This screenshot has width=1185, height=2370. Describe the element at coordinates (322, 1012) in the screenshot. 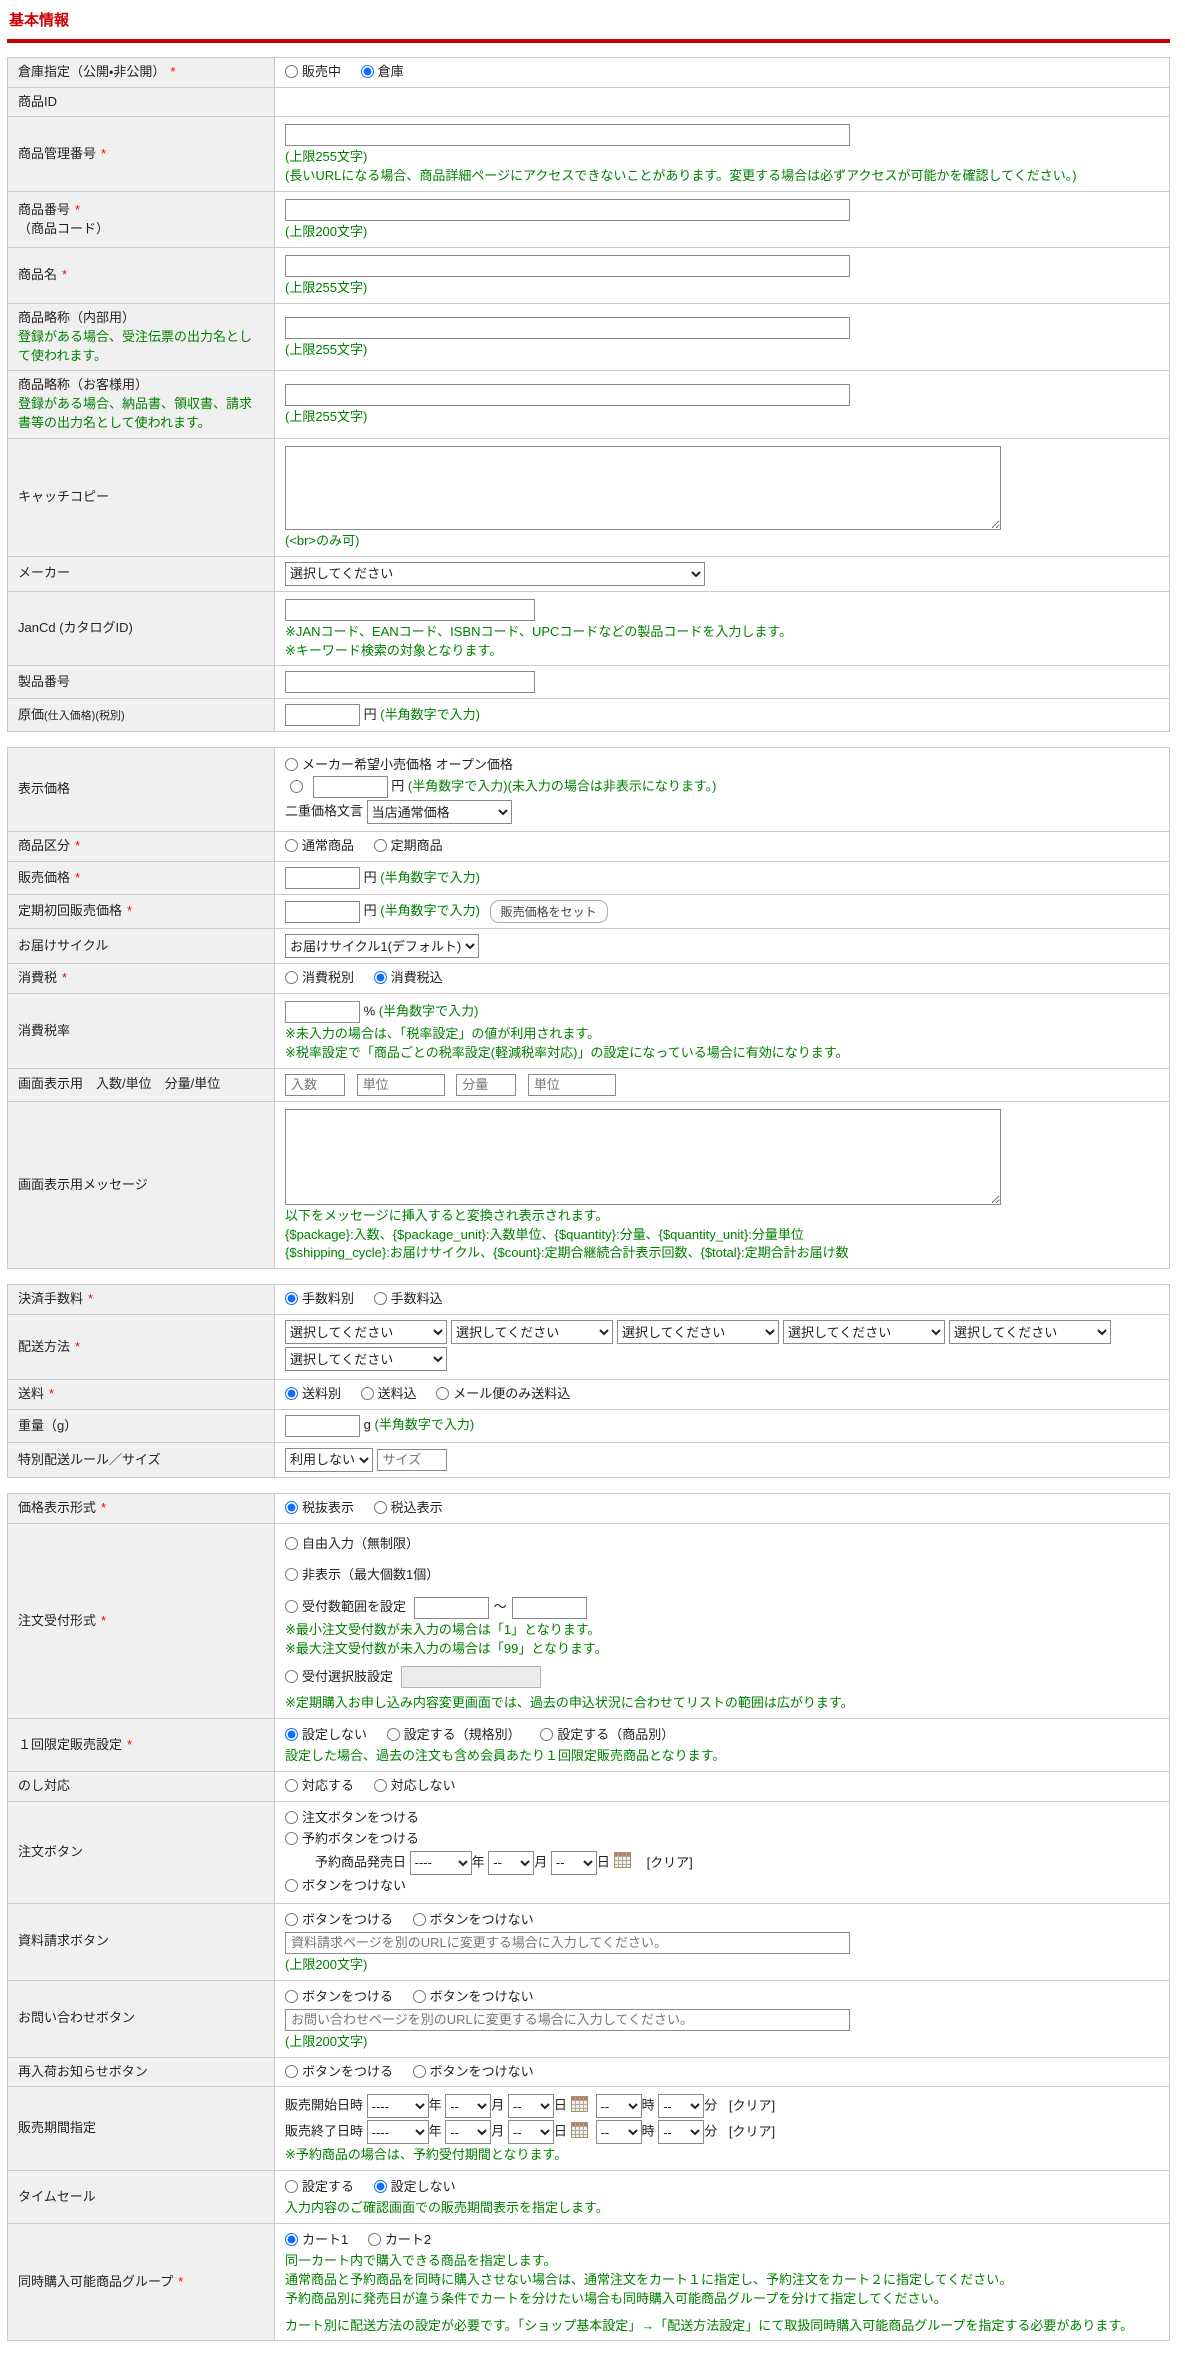

I see `tax-rate-input` at that location.